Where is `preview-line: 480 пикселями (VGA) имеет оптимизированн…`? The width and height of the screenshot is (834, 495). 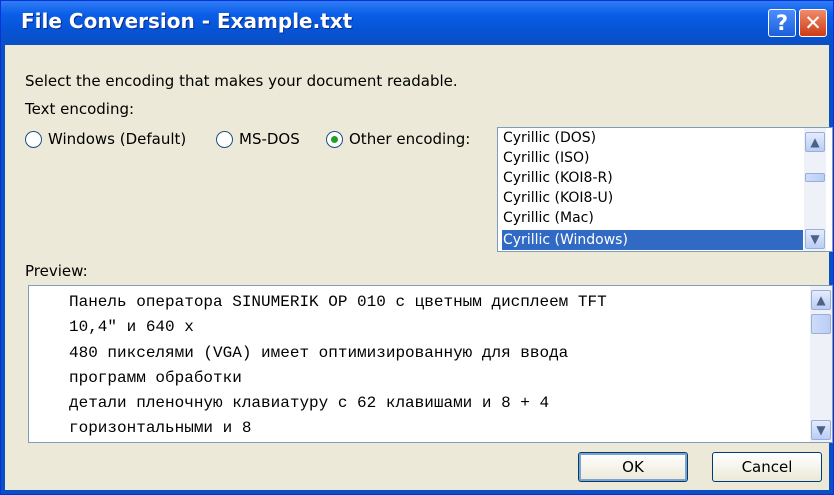 preview-line: 480 пикселями (VGA) имеет оптимизированн… is located at coordinates (319, 353).